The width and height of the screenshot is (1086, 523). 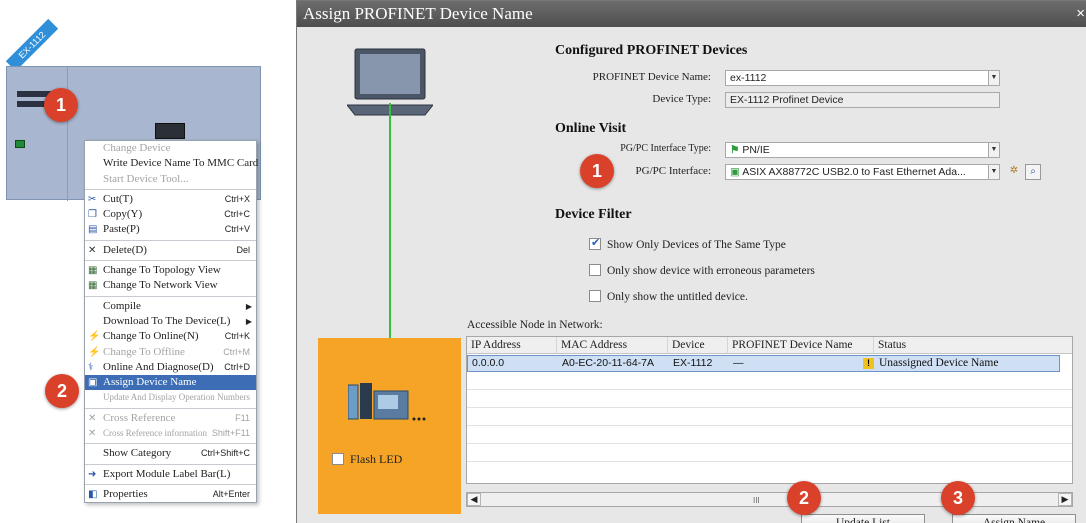 What do you see at coordinates (863, 518) in the screenshot?
I see `update-list-button: Update List` at bounding box center [863, 518].